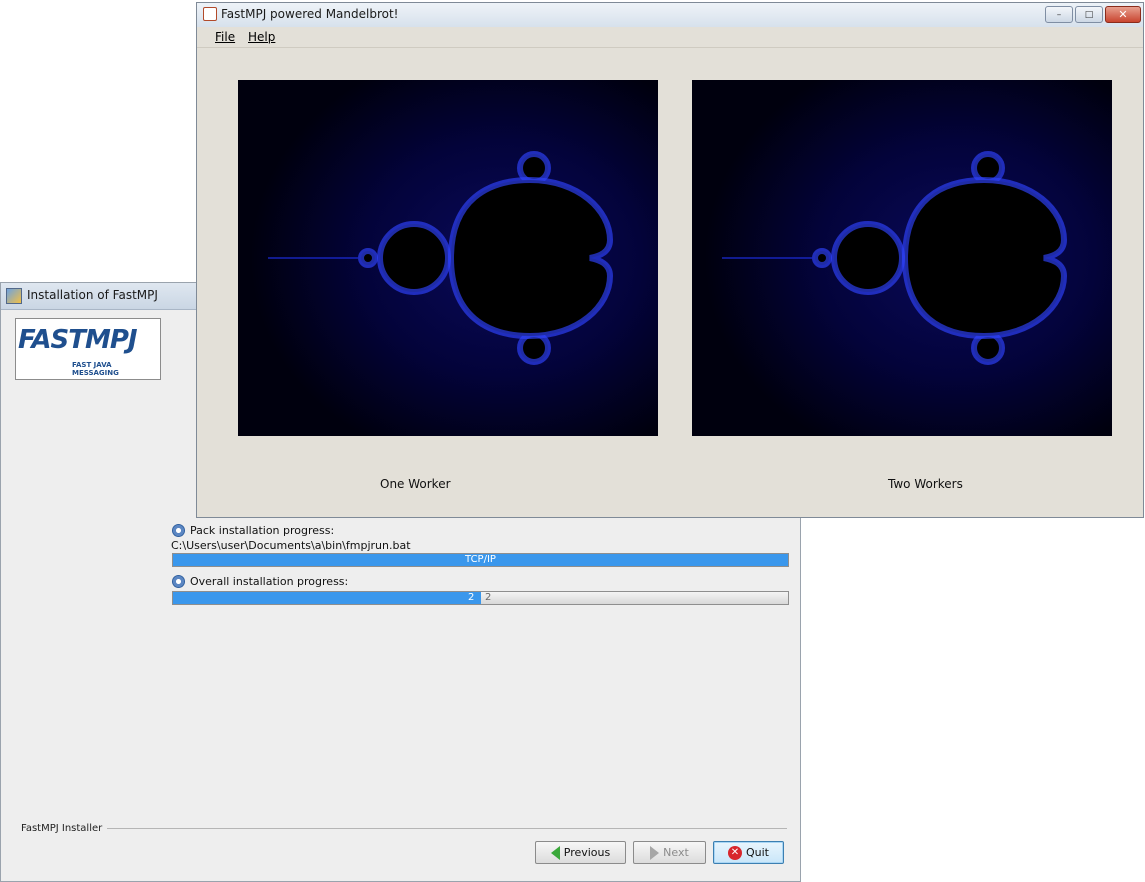 The width and height of the screenshot is (1145, 882). What do you see at coordinates (670, 15) in the screenshot?
I see `mandelbrot-titlebar: FastMPJ powered Mandelbrot! – □ ✕` at bounding box center [670, 15].